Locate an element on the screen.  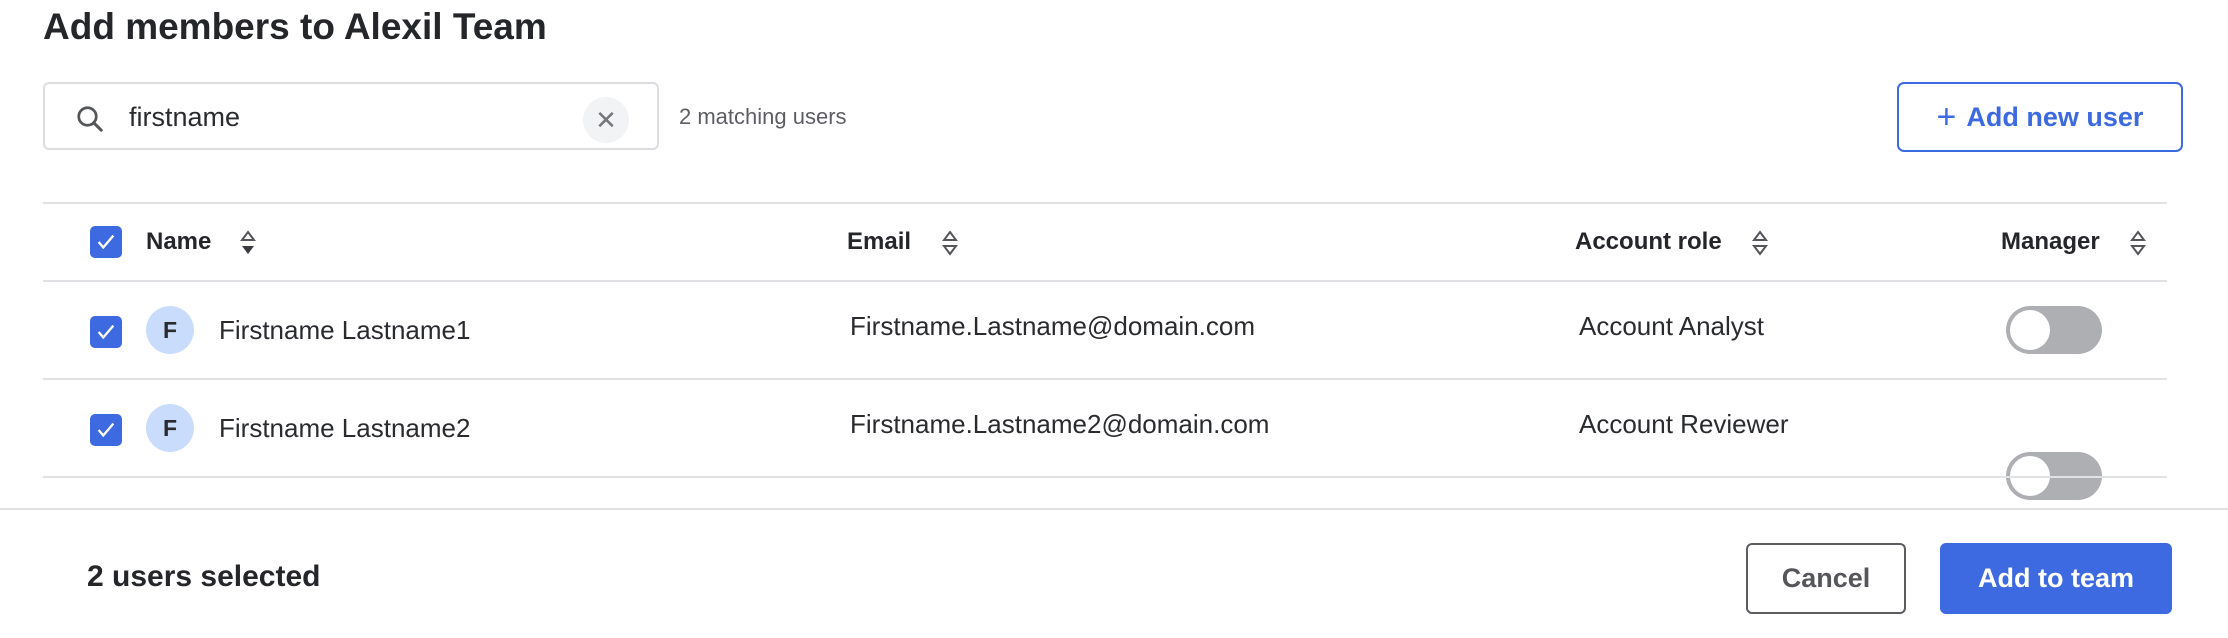
manager-toggle is located at coordinates (2054, 330).